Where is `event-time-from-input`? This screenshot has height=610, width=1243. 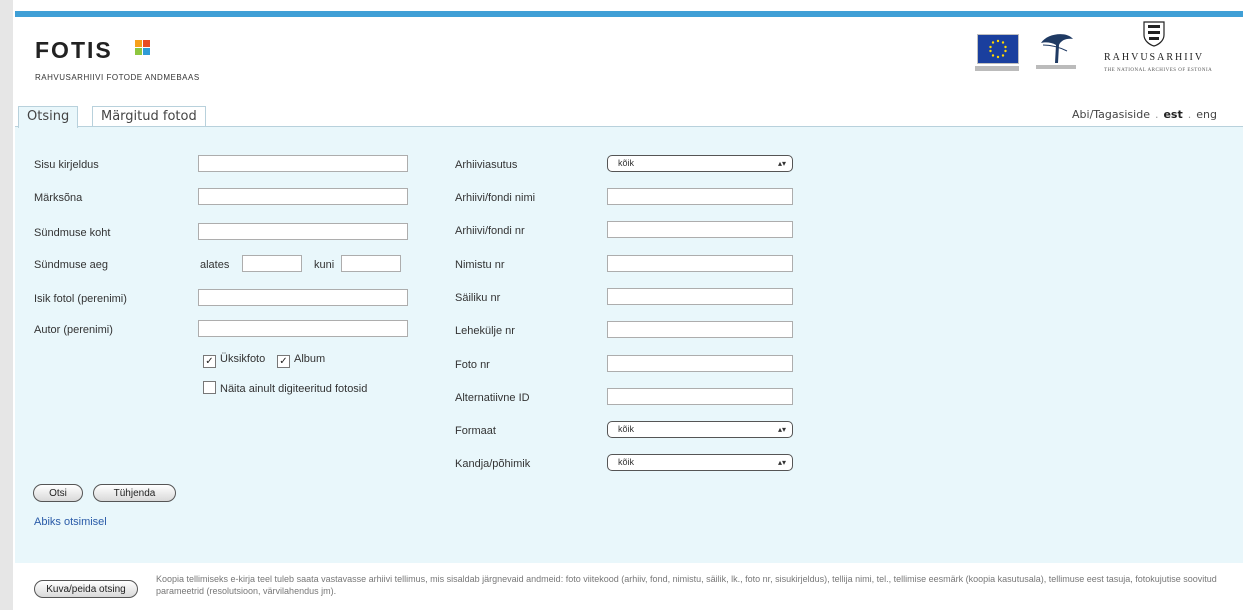 event-time-from-input is located at coordinates (272, 263).